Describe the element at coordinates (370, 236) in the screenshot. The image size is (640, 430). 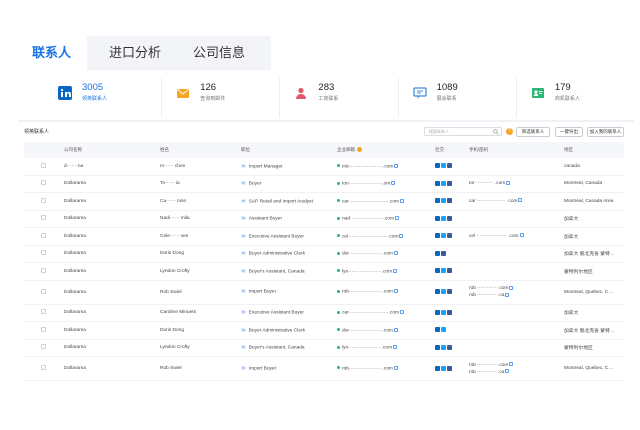
I see `email-text: cel·························.com` at that location.